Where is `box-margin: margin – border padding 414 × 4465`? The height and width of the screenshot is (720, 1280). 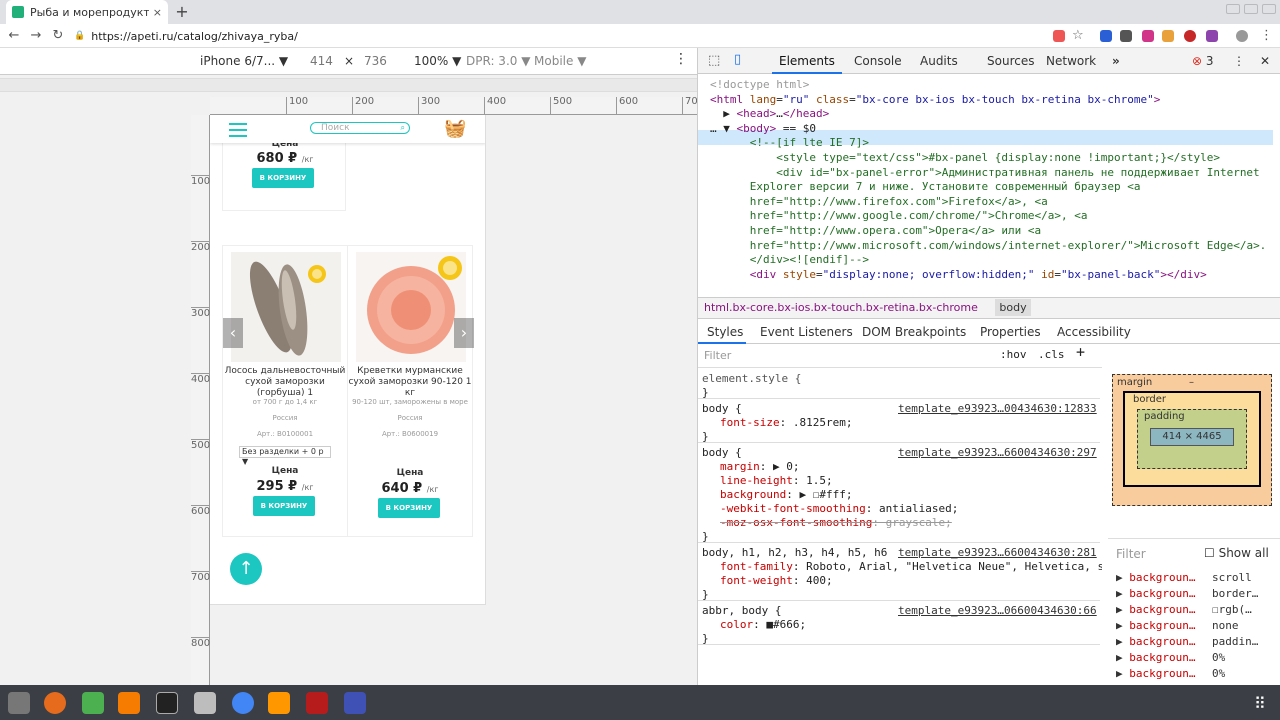
box-margin: margin – border padding 414 × 4465 is located at coordinates (1192, 440).